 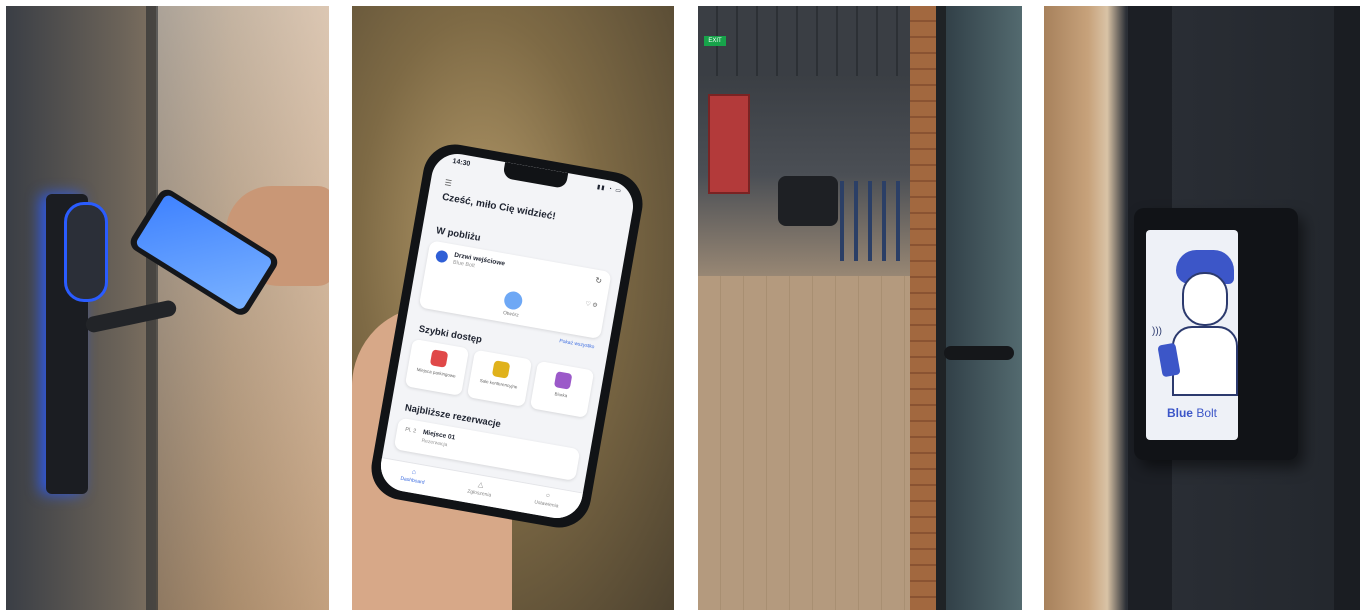 What do you see at coordinates (563, 380) in the screenshot?
I see `desk-icon` at bounding box center [563, 380].